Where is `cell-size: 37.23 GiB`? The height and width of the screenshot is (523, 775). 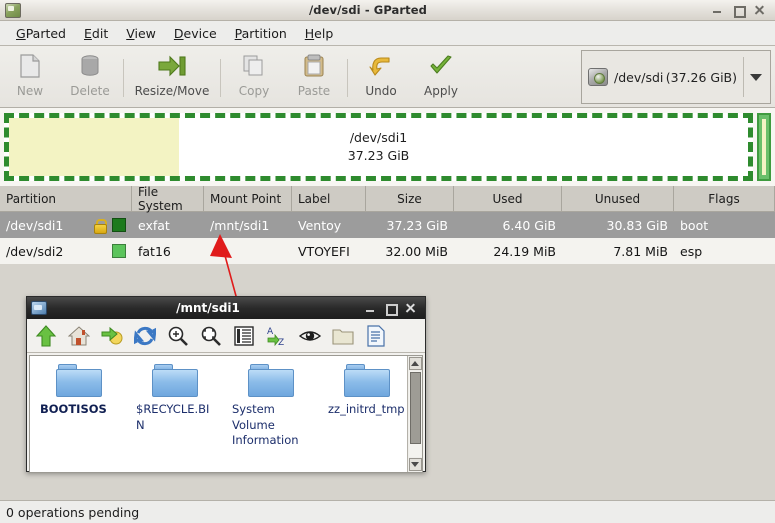
cell-size: 37.23 GiB is located at coordinates (417, 225).